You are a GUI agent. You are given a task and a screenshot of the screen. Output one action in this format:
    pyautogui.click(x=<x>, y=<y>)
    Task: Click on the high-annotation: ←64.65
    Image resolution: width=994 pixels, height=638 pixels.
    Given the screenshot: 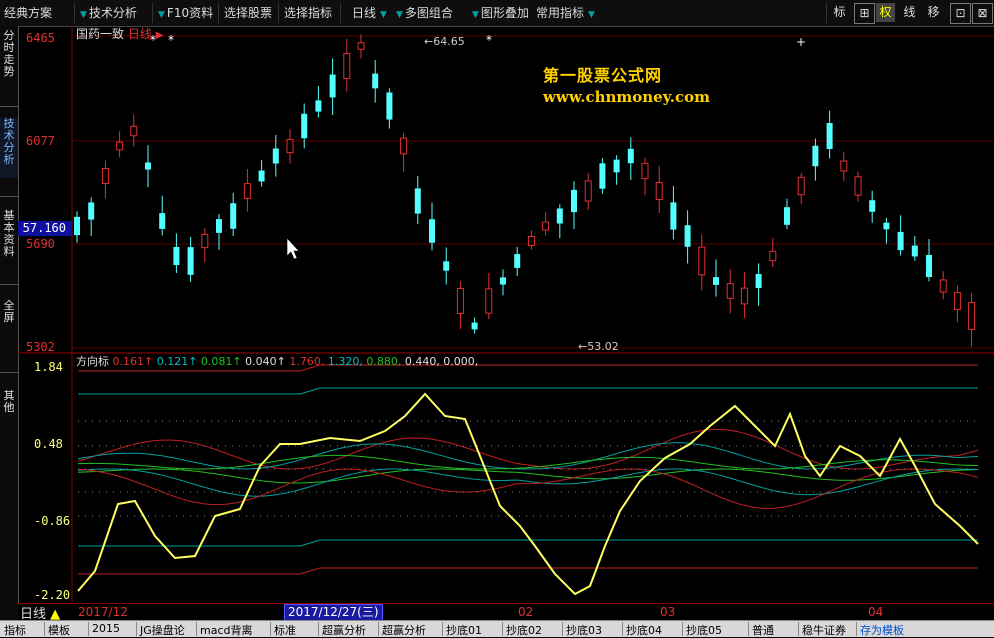 What is the action you would take?
    pyautogui.click(x=444, y=41)
    